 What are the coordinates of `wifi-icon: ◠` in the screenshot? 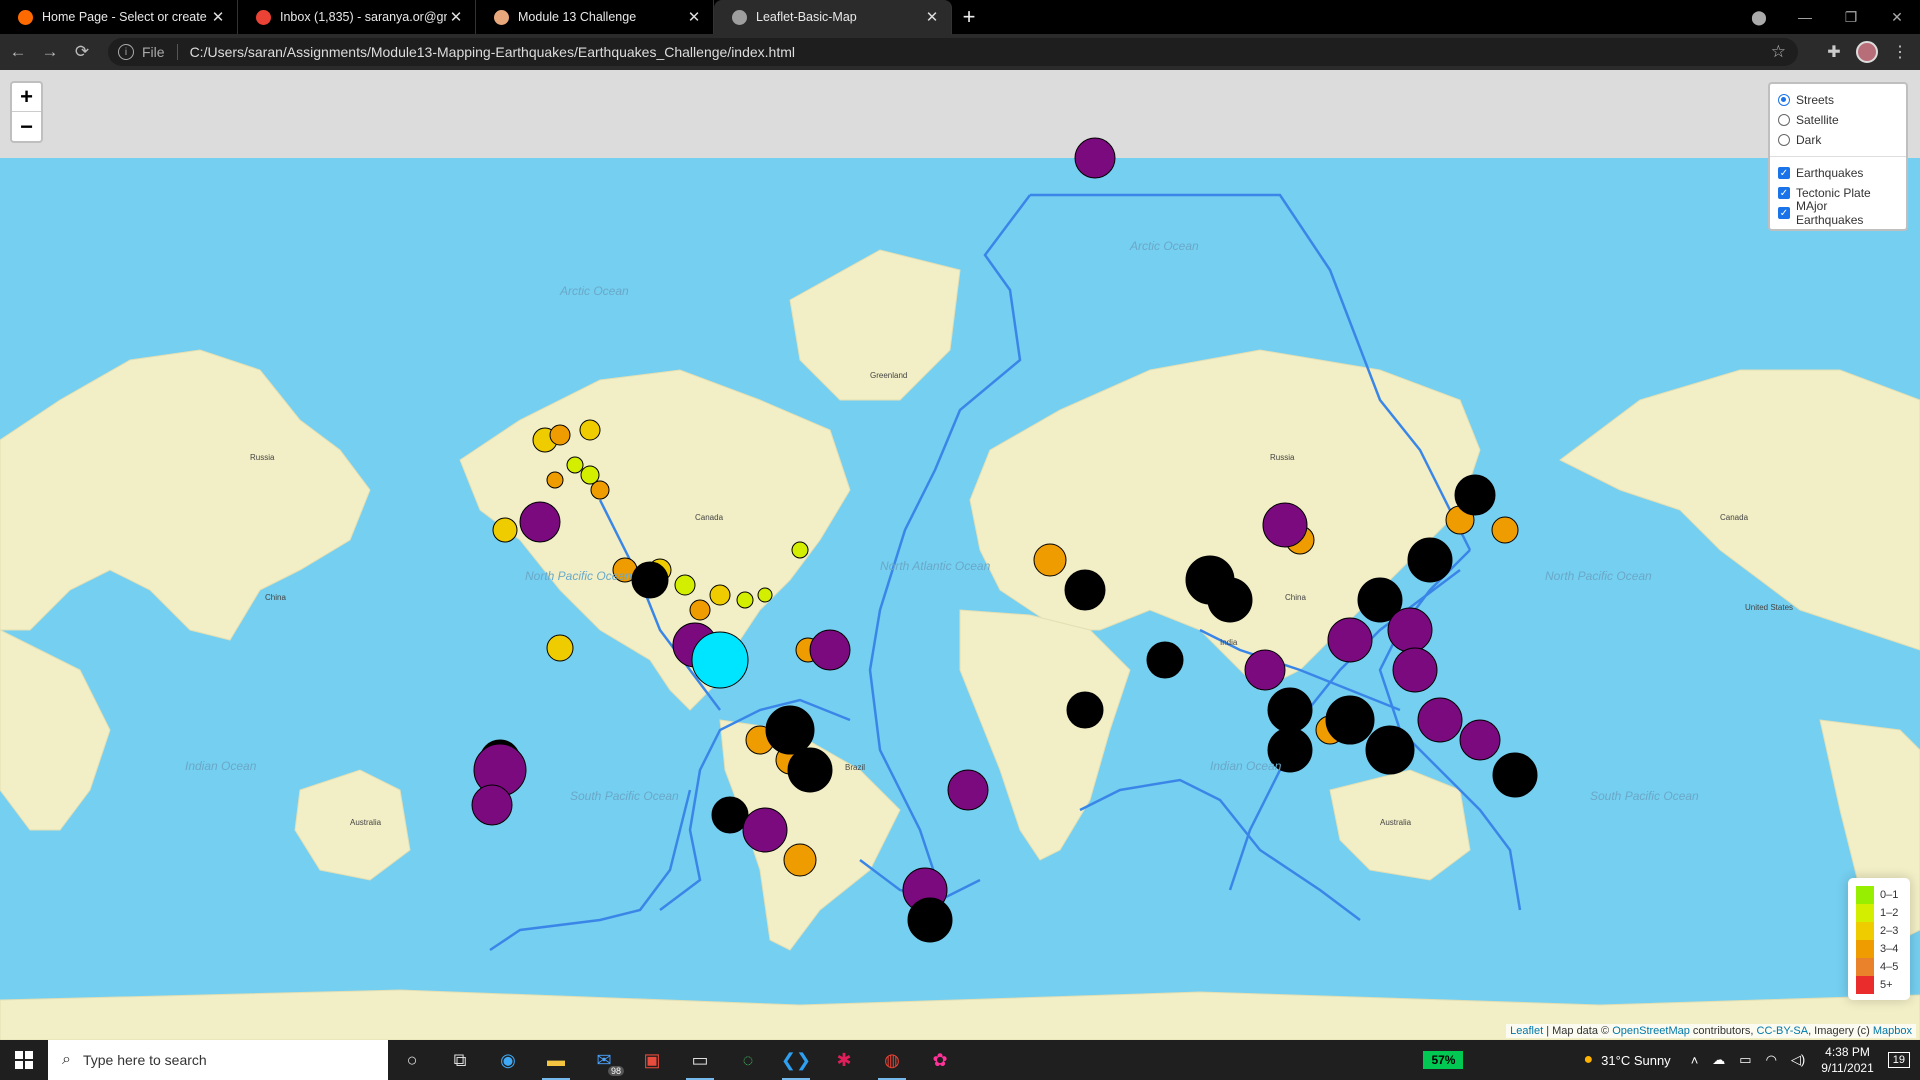 It's located at (1771, 1060).